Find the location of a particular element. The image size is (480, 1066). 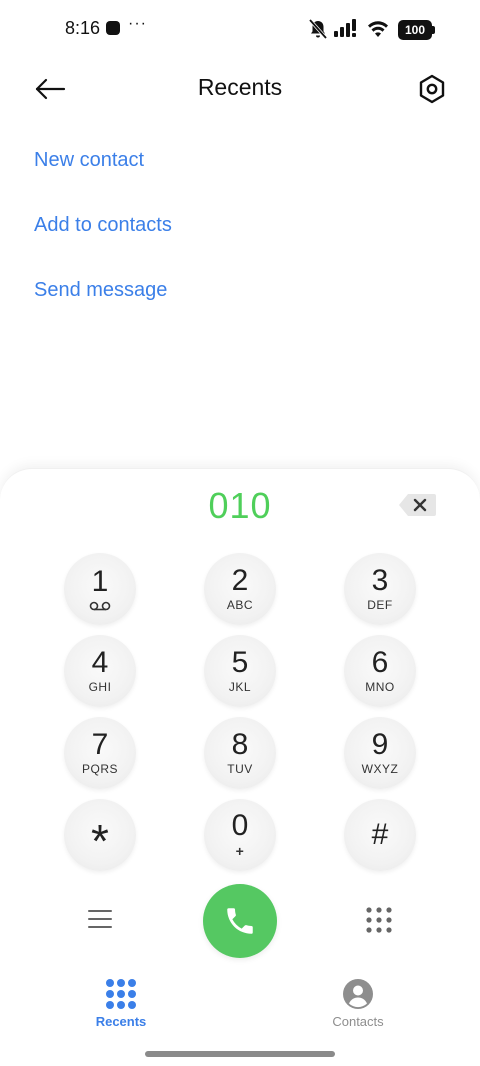

key-0: 0 + is located at coordinates (240, 835).